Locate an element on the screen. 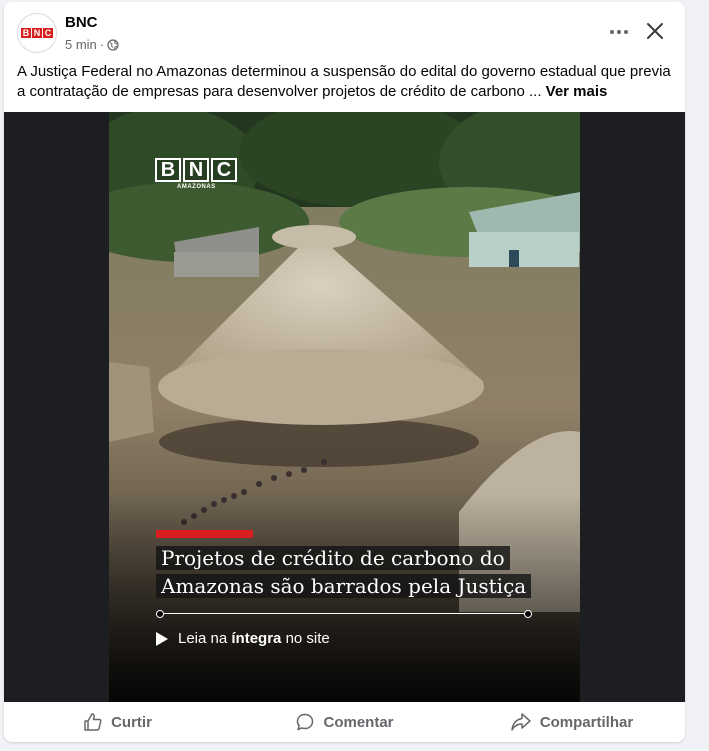  share-label: Compartilhar is located at coordinates (586, 722).